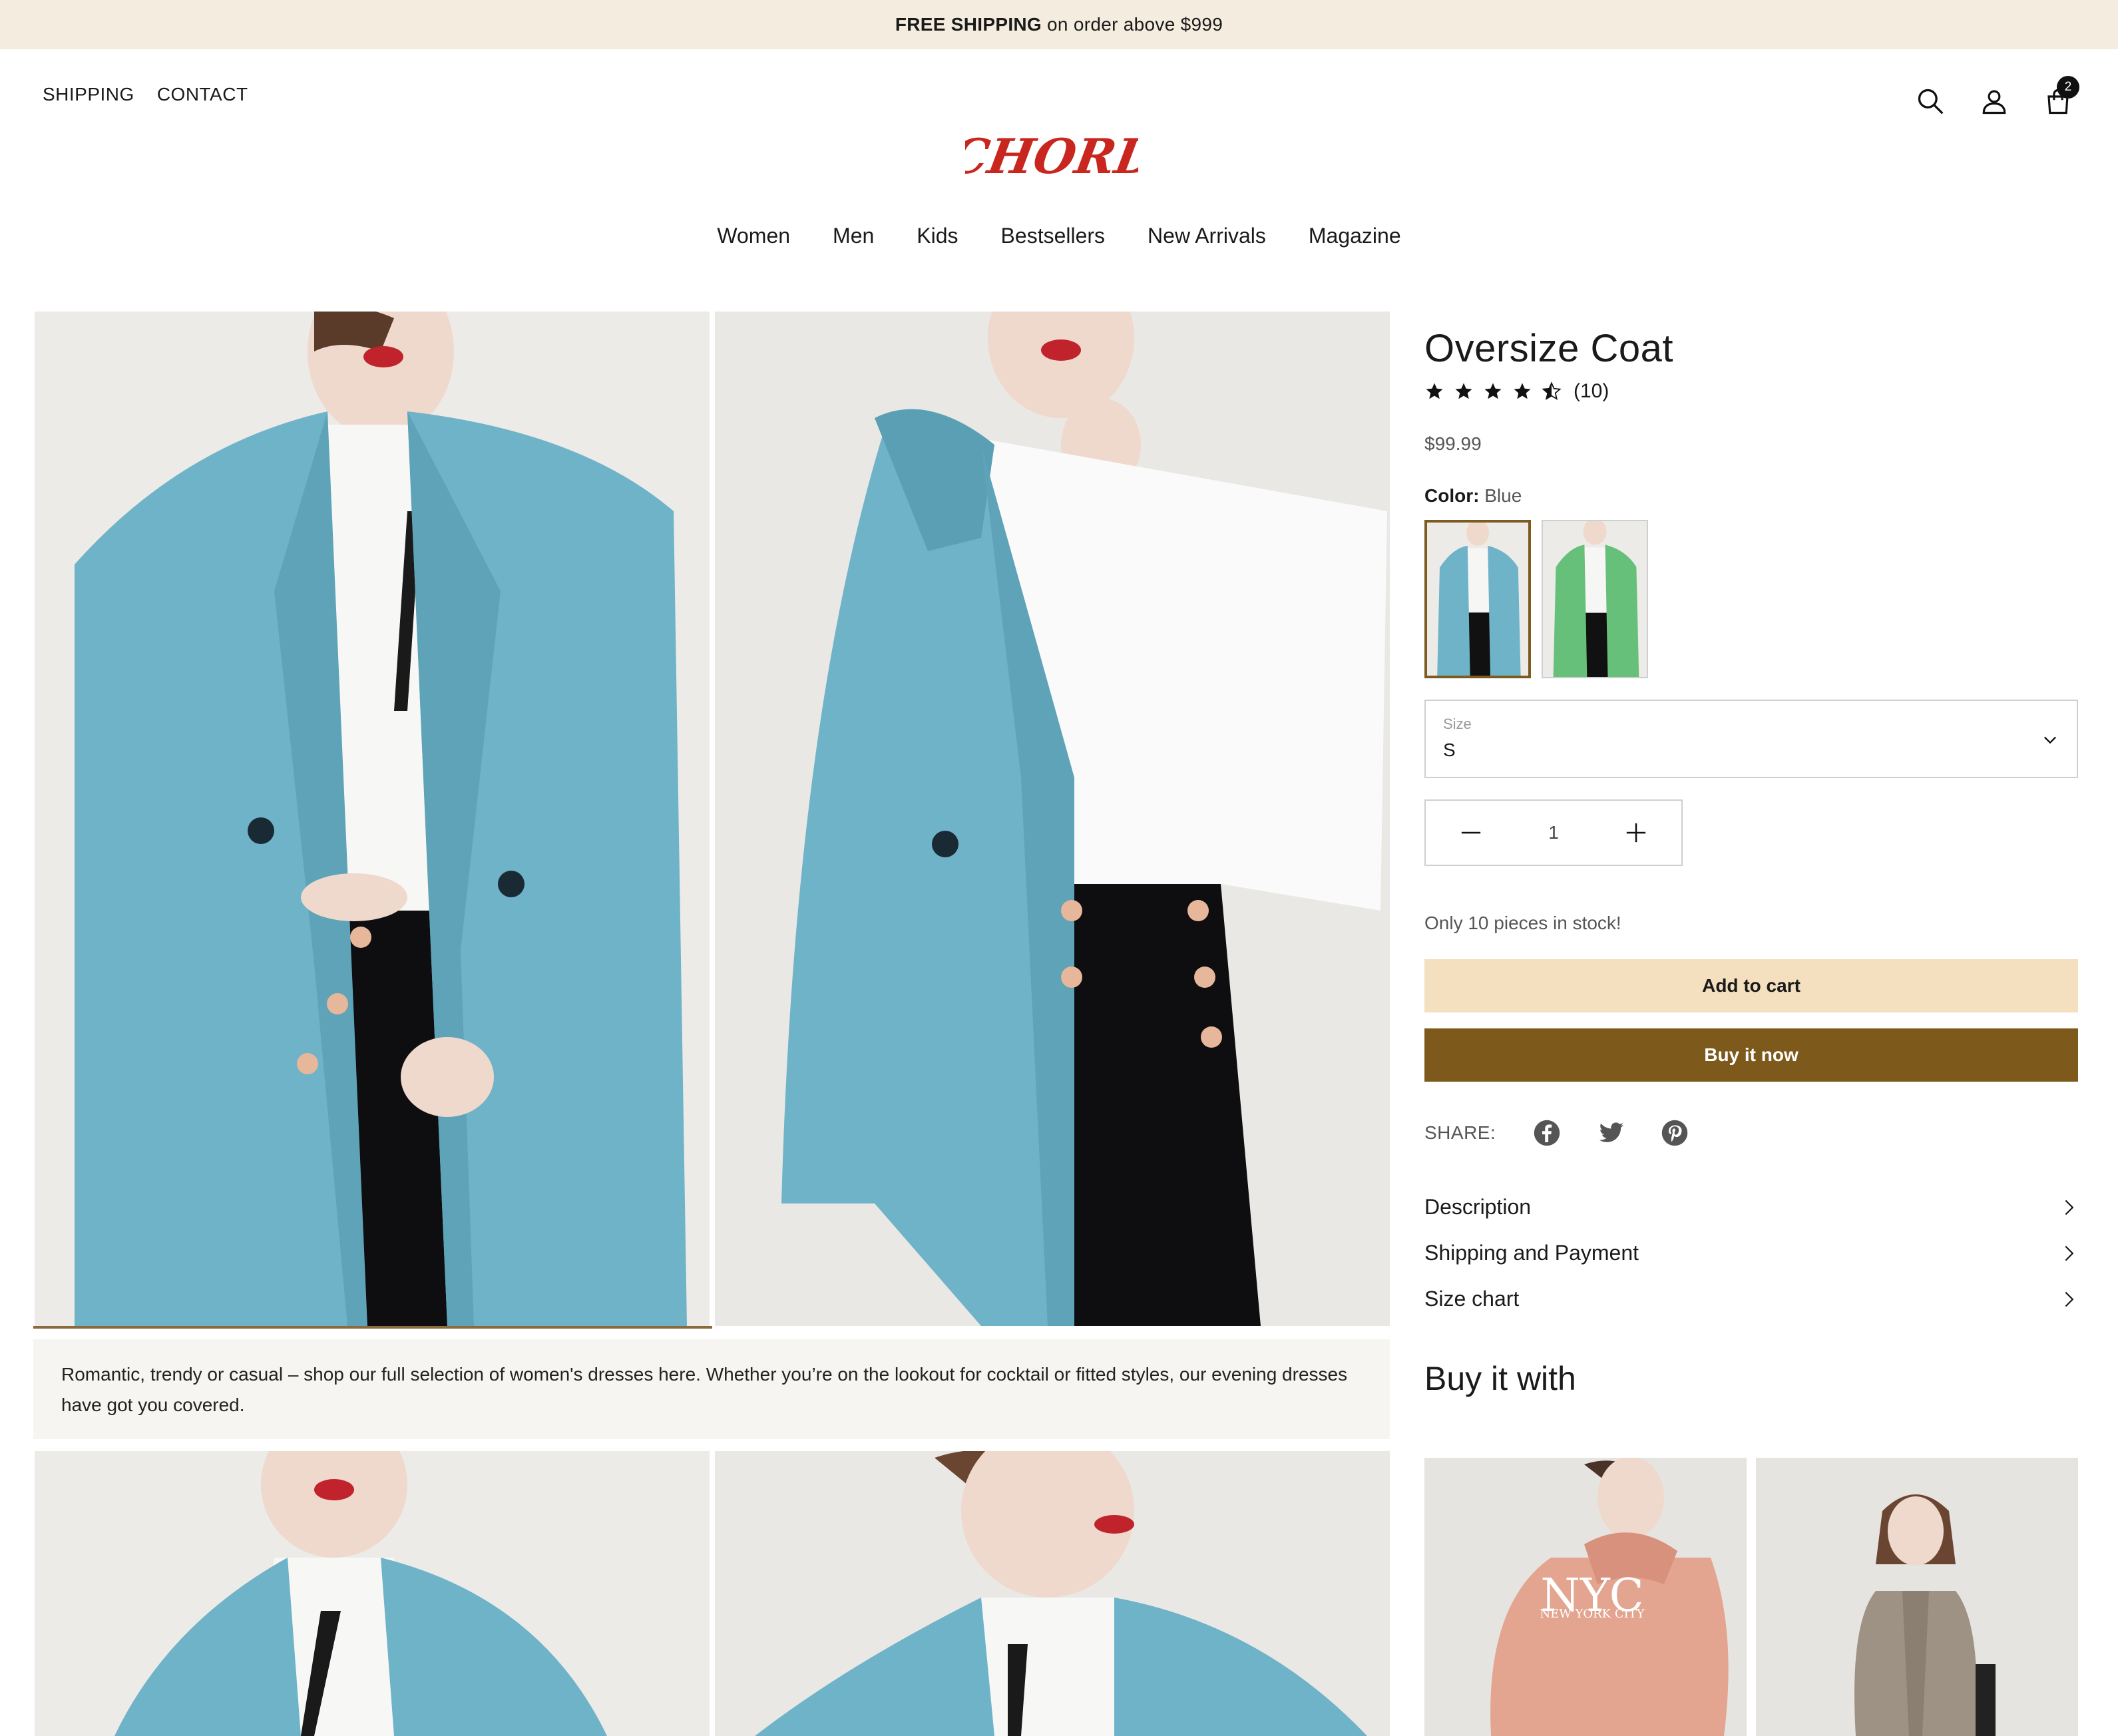 This screenshot has height=1736, width=2118. I want to click on logo-text: CHORD, so click(1052, 157).